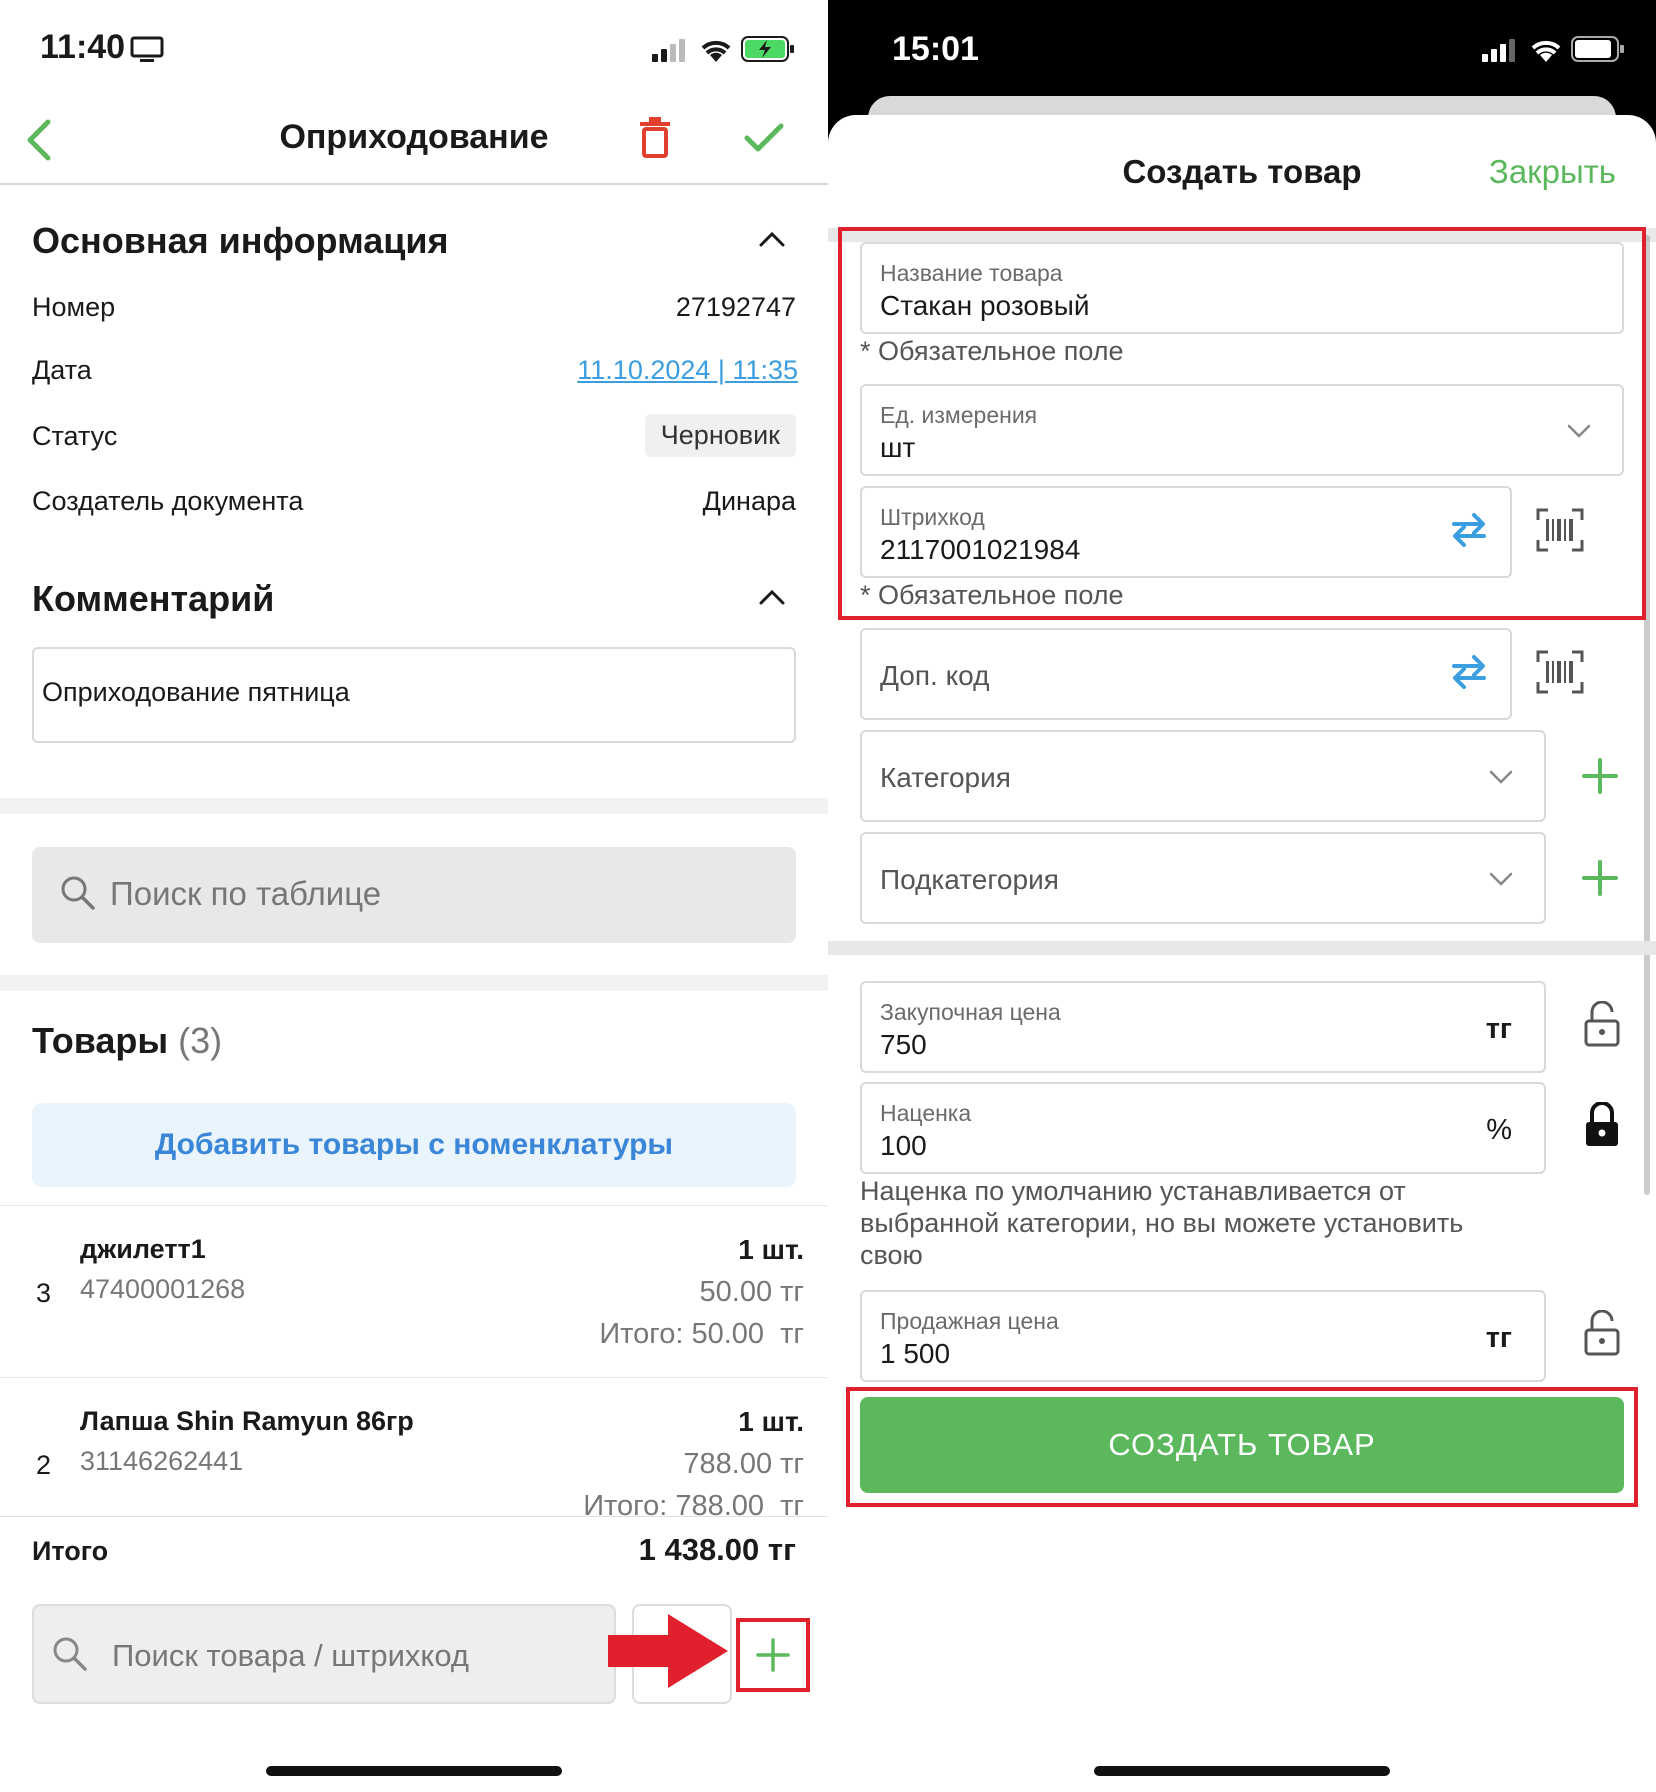 This screenshot has height=1792, width=1656. What do you see at coordinates (153, 598) in the screenshot?
I see `comment-title: Комментарий` at bounding box center [153, 598].